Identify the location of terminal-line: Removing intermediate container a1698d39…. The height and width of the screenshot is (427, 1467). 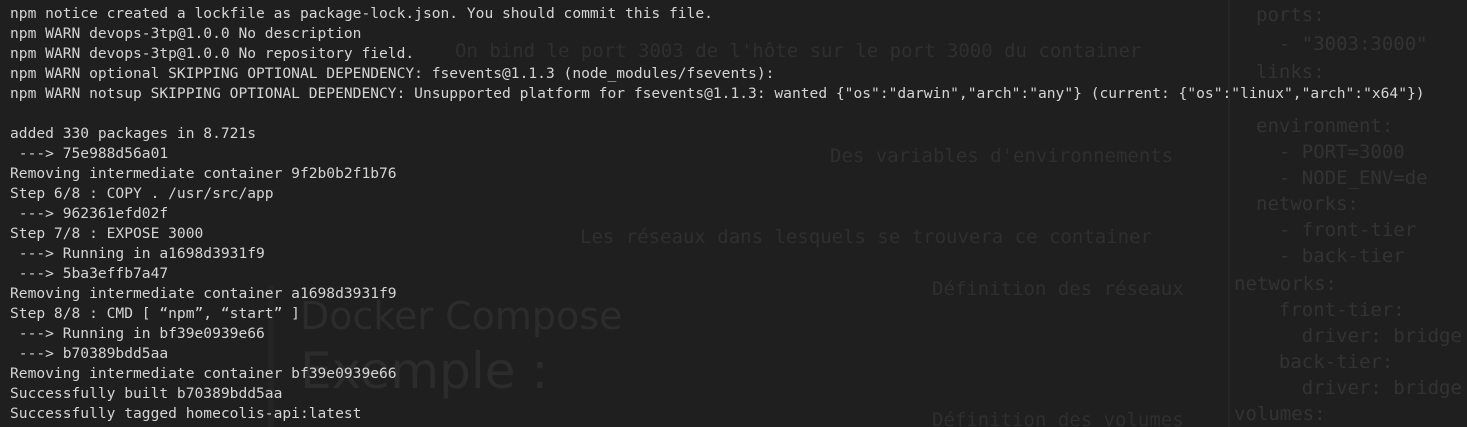
(203, 293).